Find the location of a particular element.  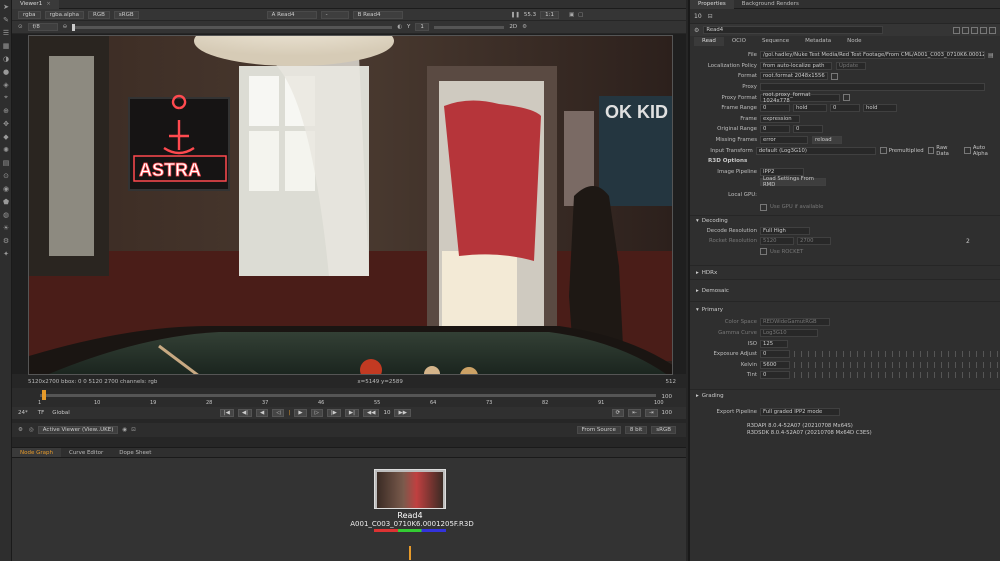

premultiplied-checkbox is located at coordinates (883, 151).